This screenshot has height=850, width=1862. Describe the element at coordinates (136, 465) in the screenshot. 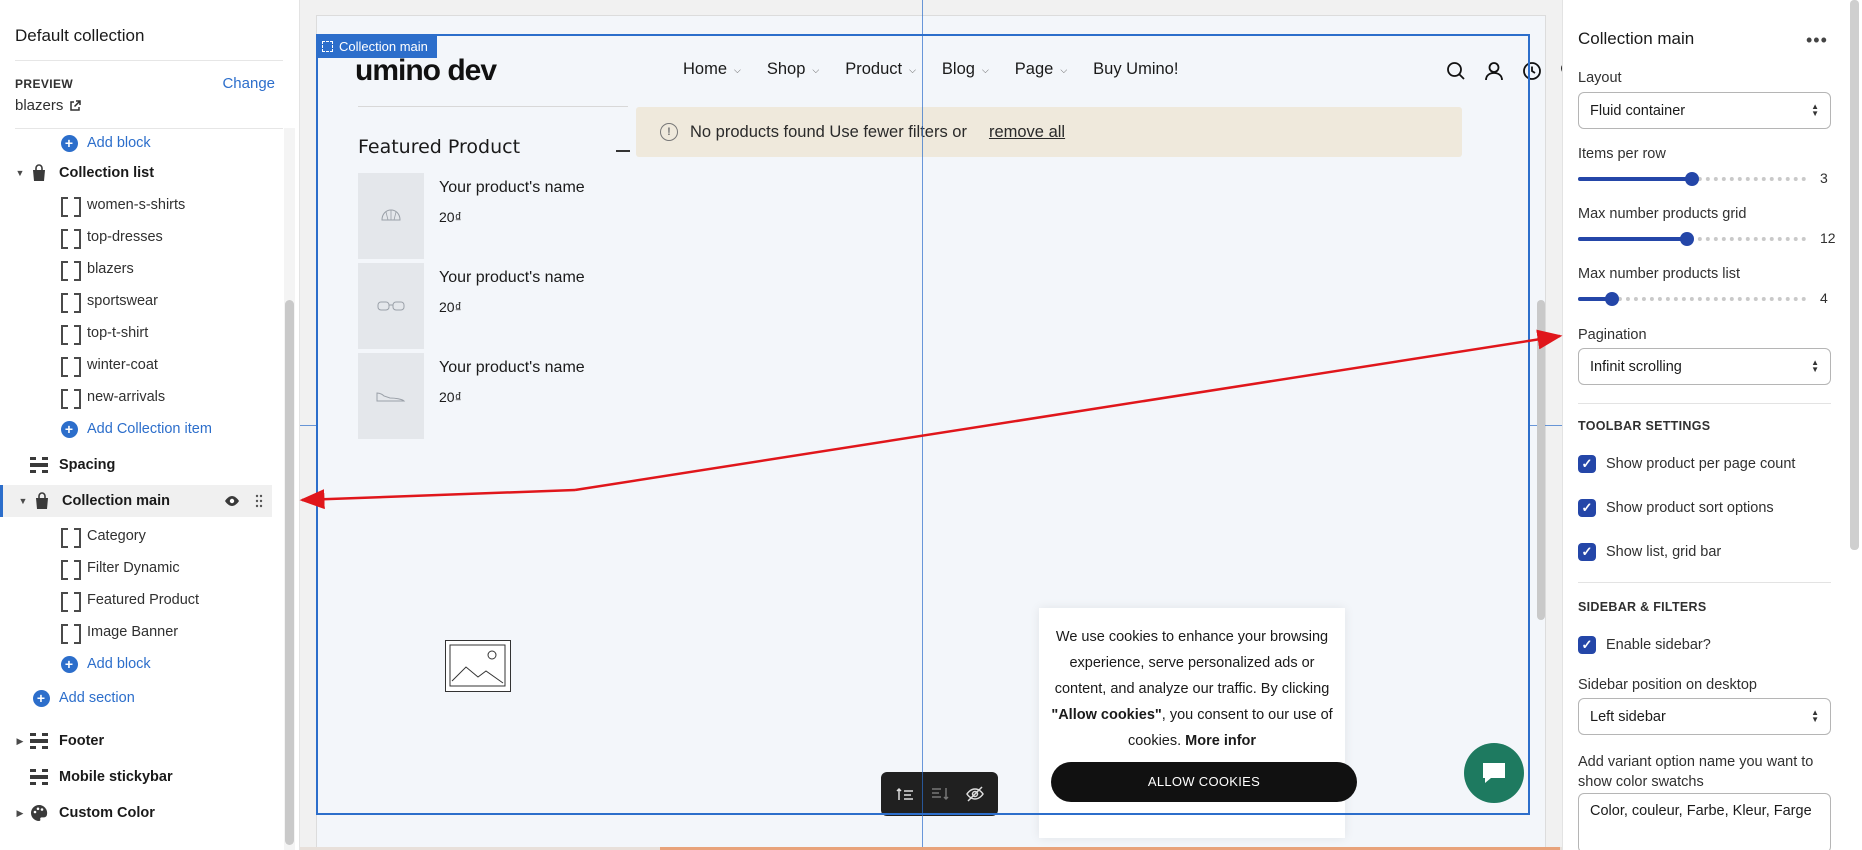

I see `tree-item: Spacing` at that location.